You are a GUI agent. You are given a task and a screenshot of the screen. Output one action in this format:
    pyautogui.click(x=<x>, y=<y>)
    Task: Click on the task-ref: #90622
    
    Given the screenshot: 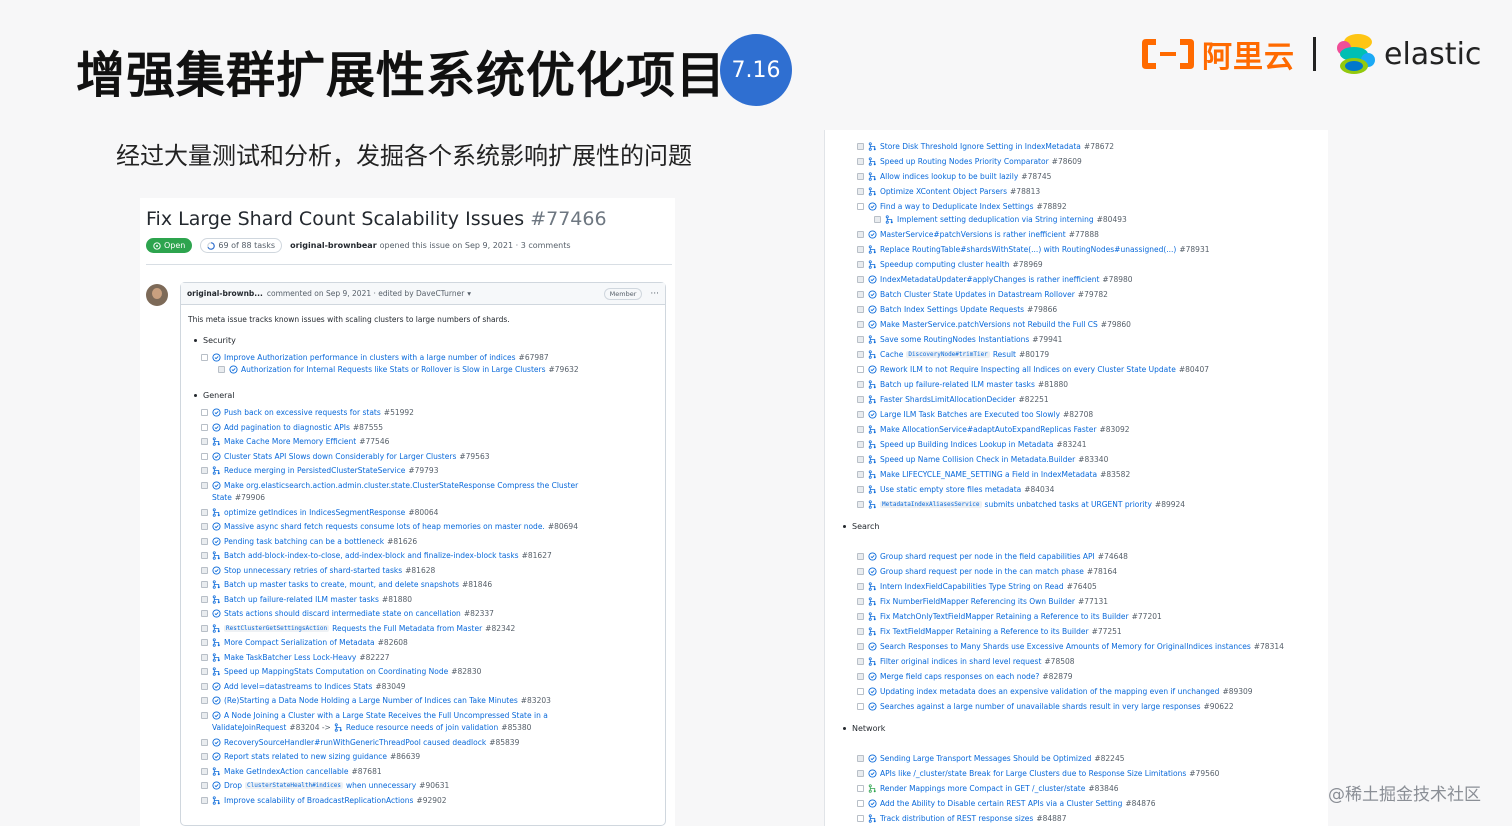 What is the action you would take?
    pyautogui.click(x=1218, y=706)
    